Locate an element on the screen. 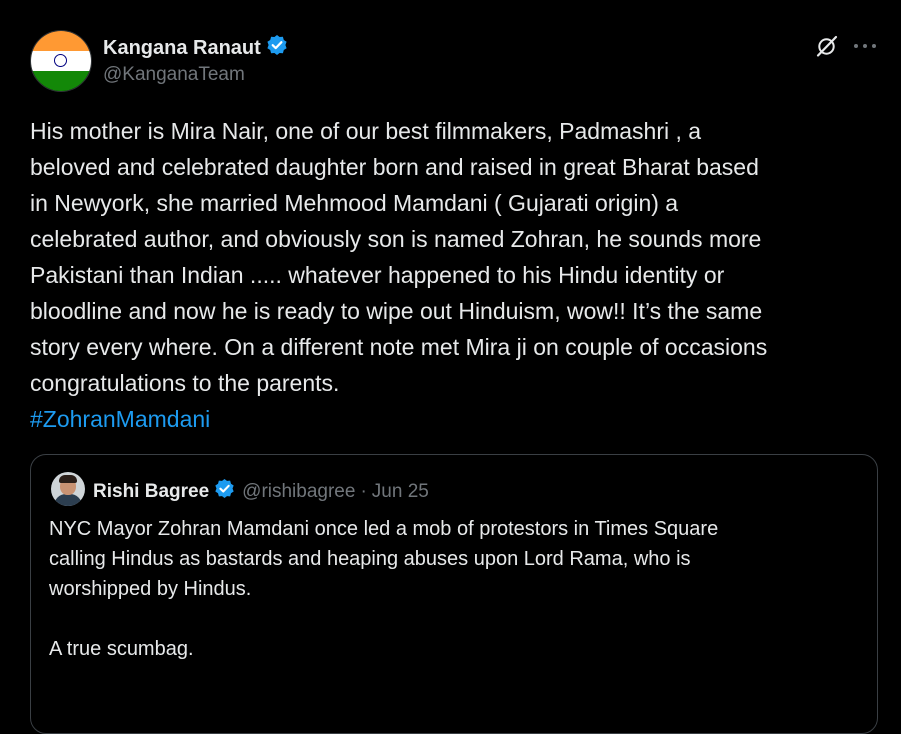  flag-white-band is located at coordinates (61, 61).